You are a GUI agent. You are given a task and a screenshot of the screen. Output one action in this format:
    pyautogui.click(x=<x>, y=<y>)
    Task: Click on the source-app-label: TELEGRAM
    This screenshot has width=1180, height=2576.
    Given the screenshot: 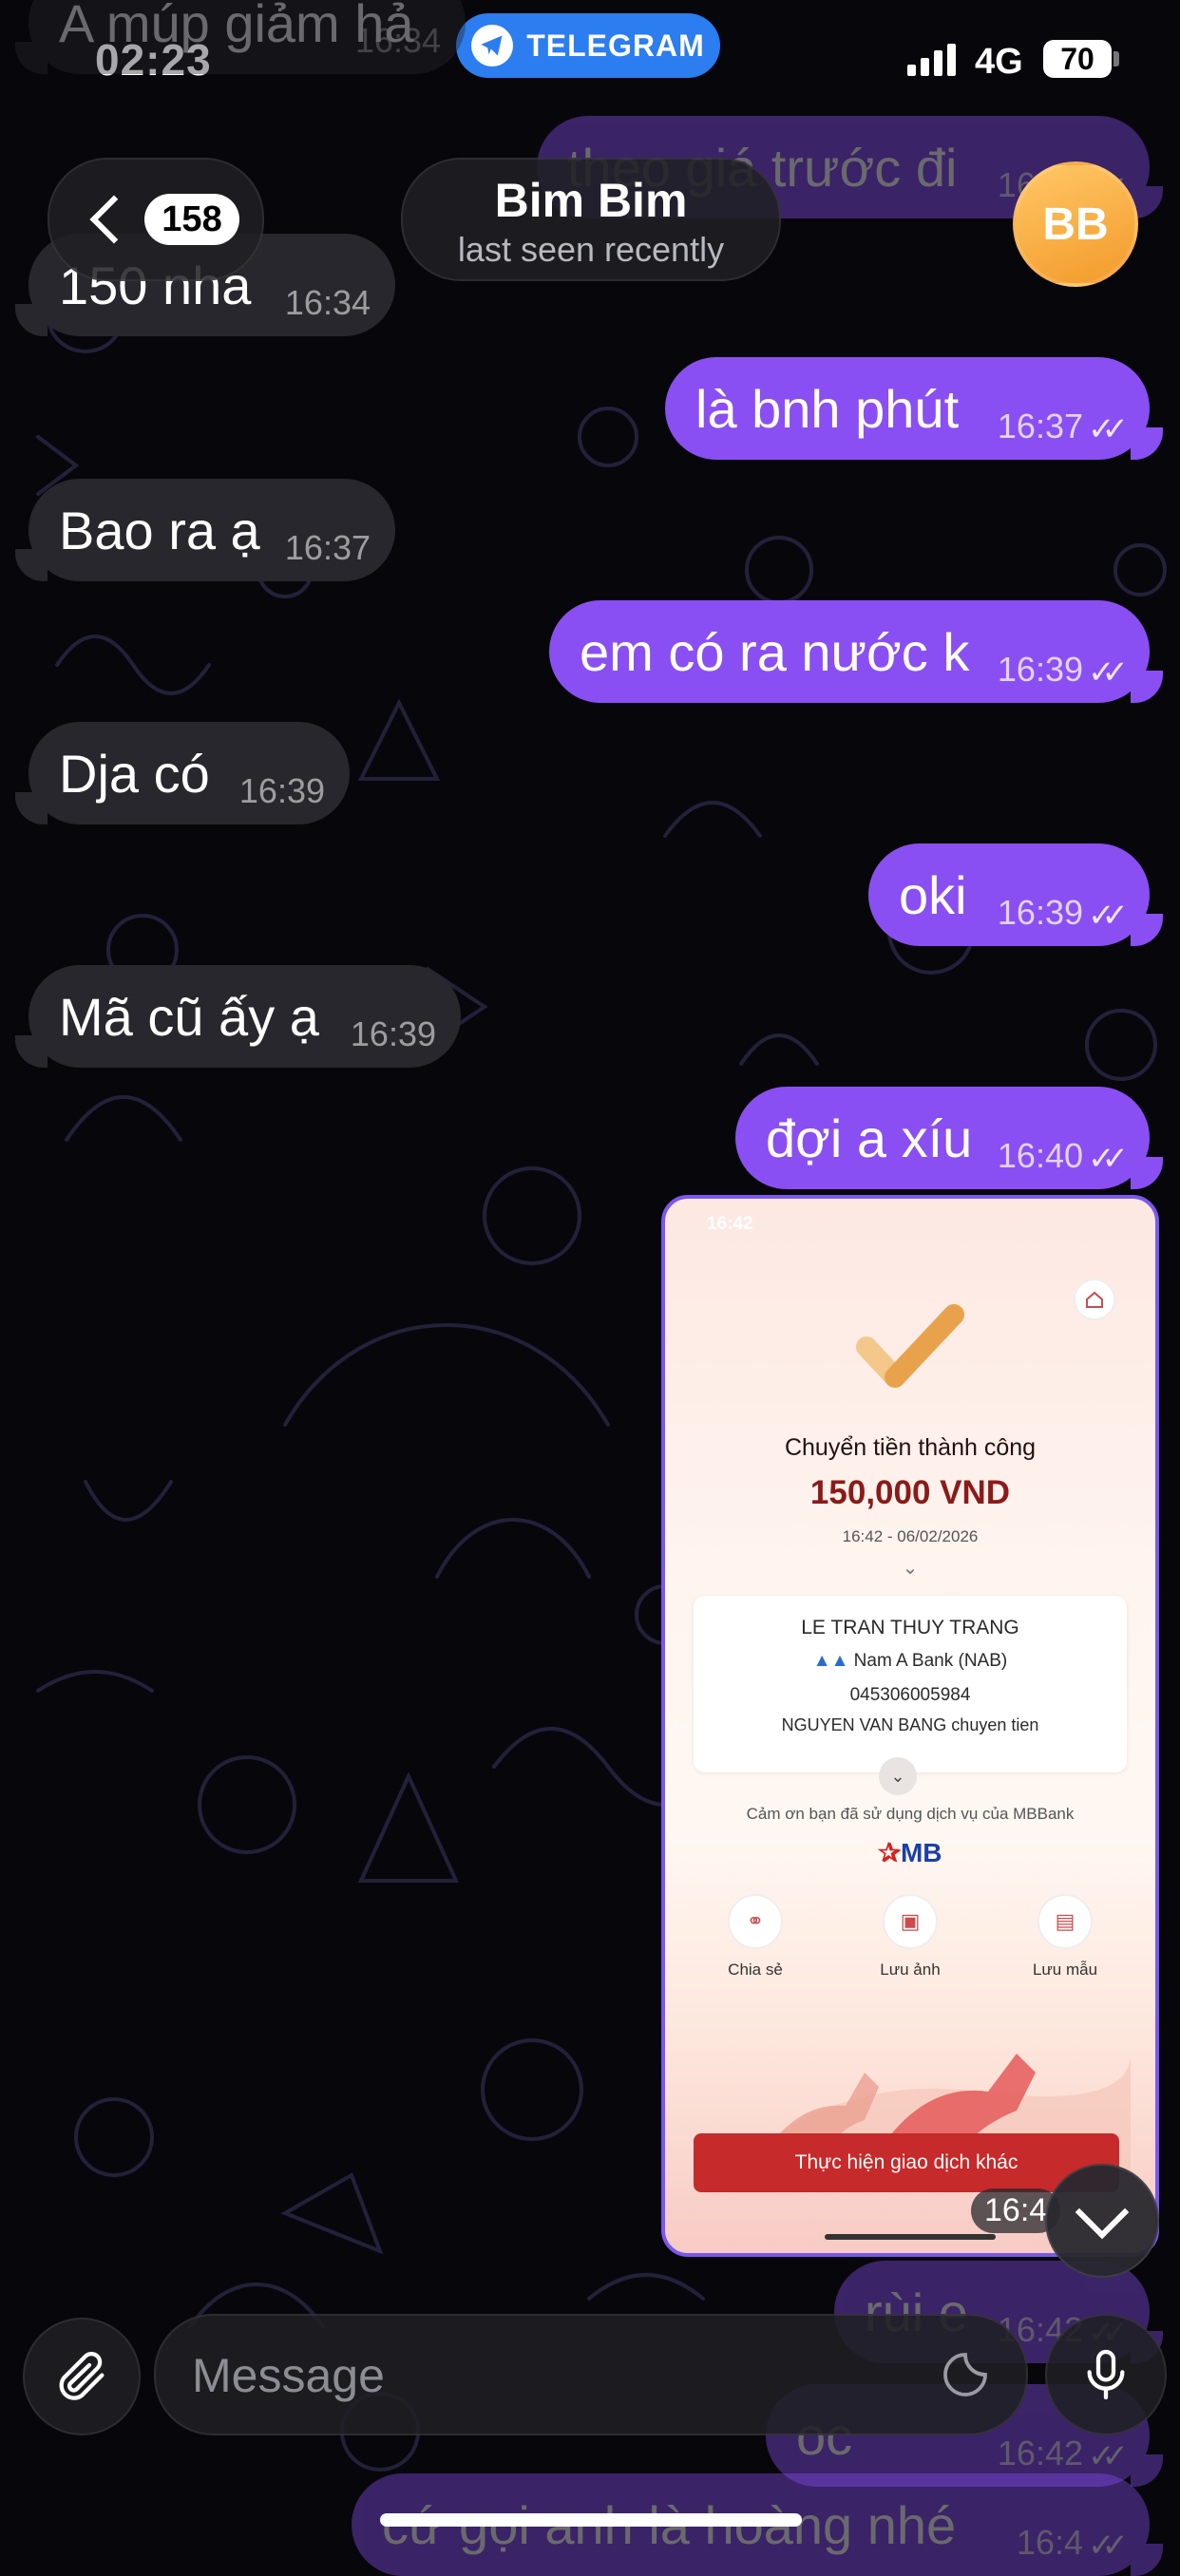 What is the action you would take?
    pyautogui.click(x=615, y=45)
    